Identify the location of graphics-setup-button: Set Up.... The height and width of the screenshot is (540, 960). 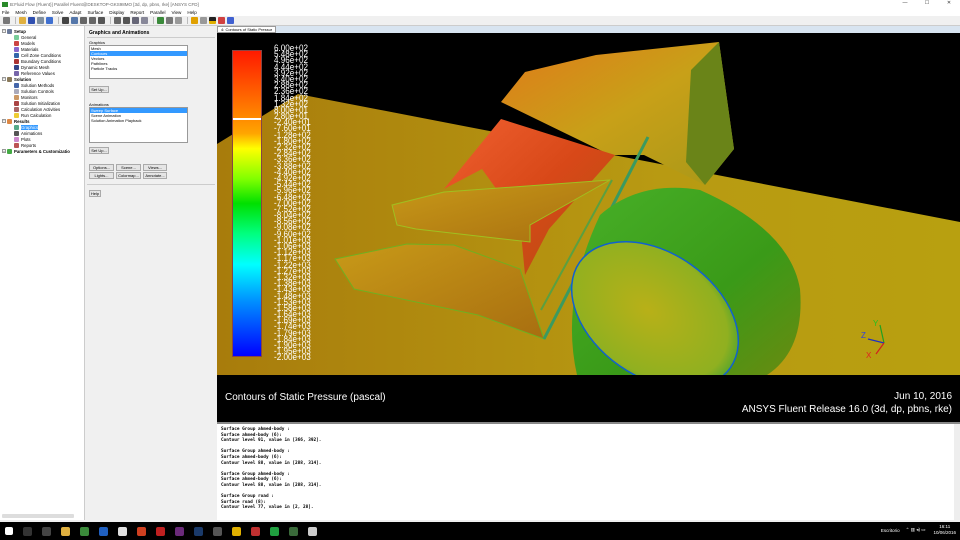
(99, 89).